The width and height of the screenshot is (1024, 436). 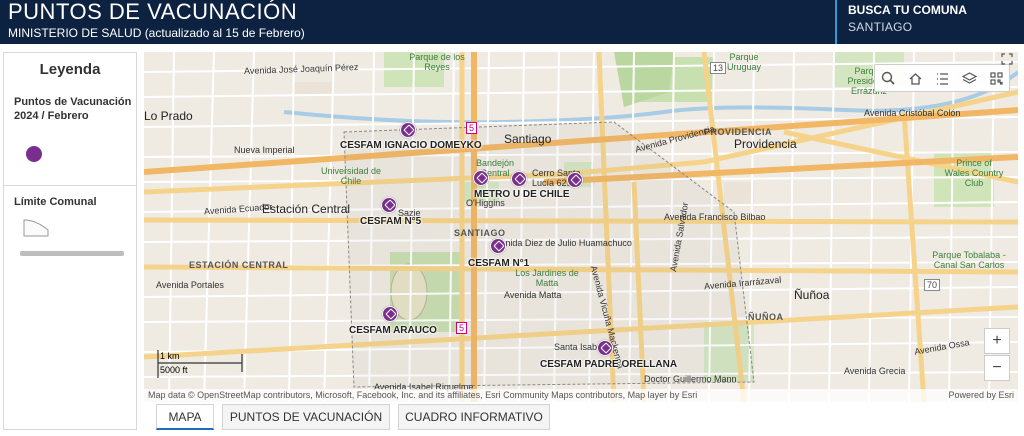 I want to click on zoom-in-button: +, so click(x=997, y=341).